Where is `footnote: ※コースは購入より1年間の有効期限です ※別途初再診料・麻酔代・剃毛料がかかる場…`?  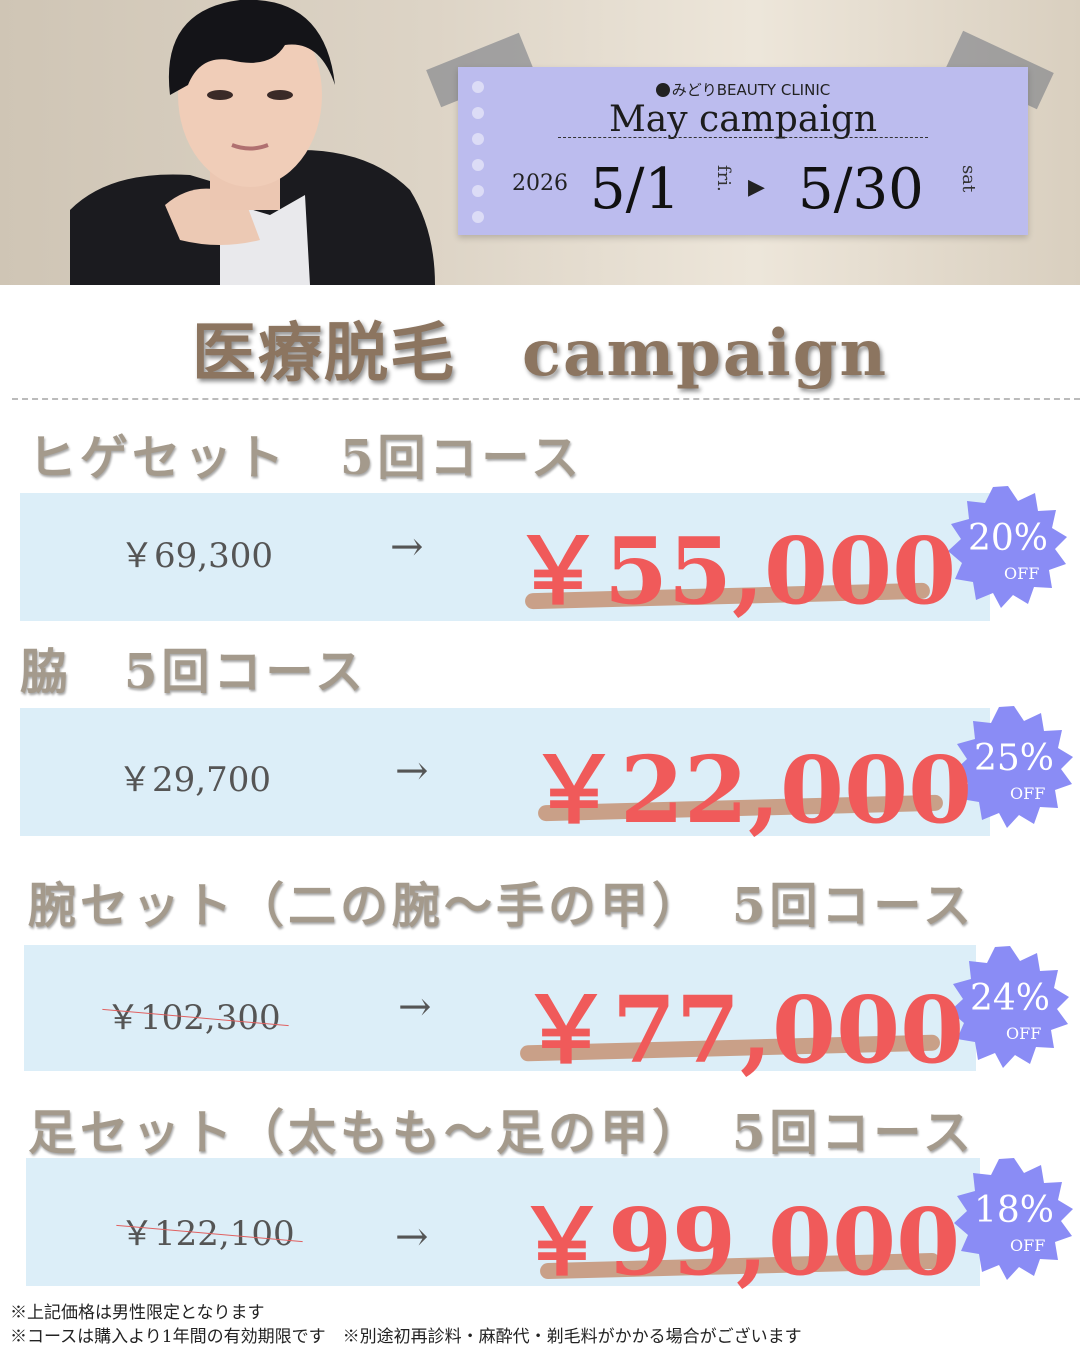
footnote: ※コースは購入より1年間の有効期限です ※別途初再診料・麻酔代・剃毛料がかかる場… is located at coordinates (406, 1337).